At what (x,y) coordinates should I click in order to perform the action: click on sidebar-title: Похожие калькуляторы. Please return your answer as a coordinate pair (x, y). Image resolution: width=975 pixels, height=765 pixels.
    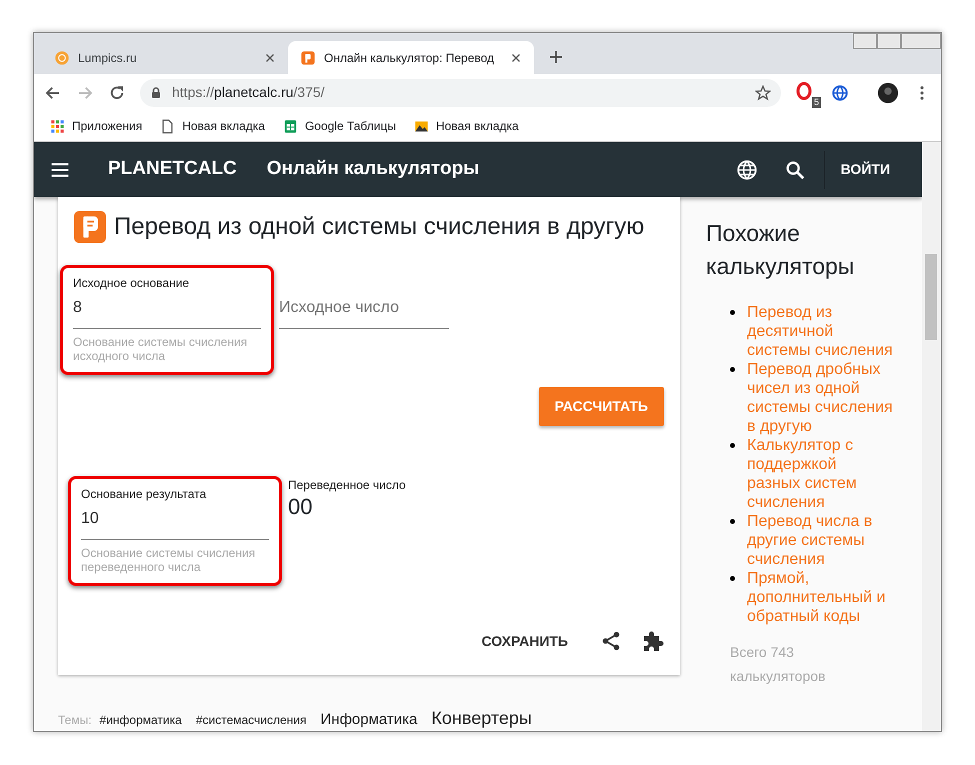
    Looking at the image, I should click on (781, 250).